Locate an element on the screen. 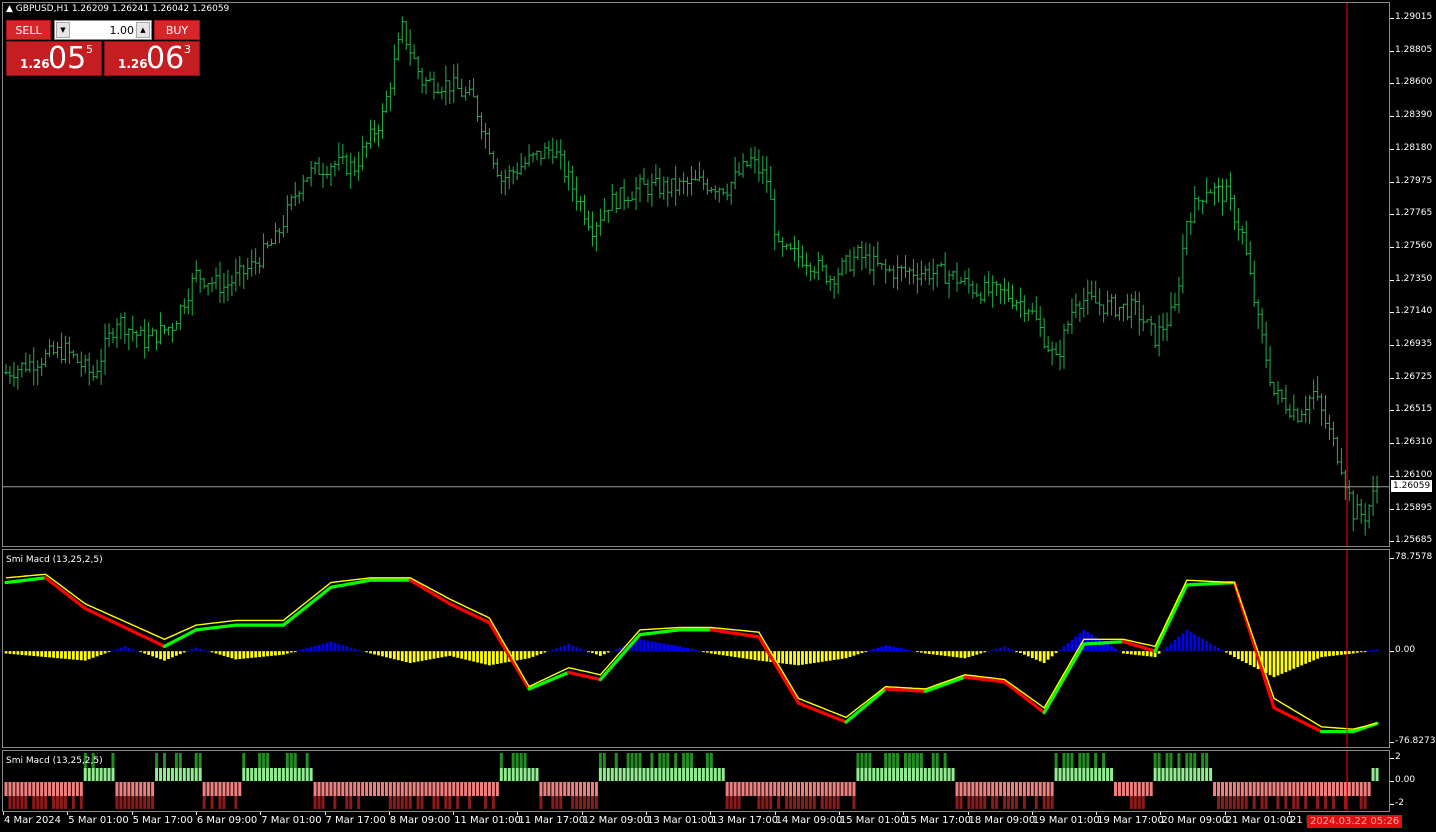  price-axis-label-tick is located at coordinates (1392, 280).